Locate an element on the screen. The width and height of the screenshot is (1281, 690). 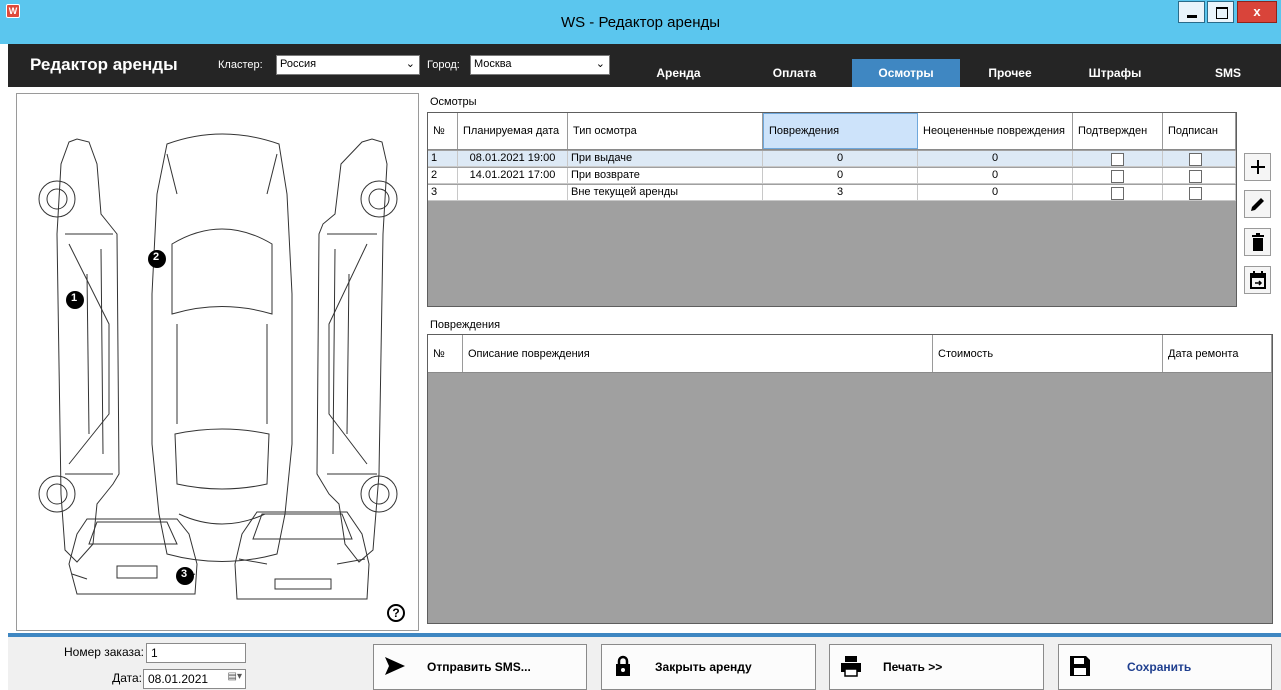
col-header-cost: Стоимость is located at coordinates (1048, 353).